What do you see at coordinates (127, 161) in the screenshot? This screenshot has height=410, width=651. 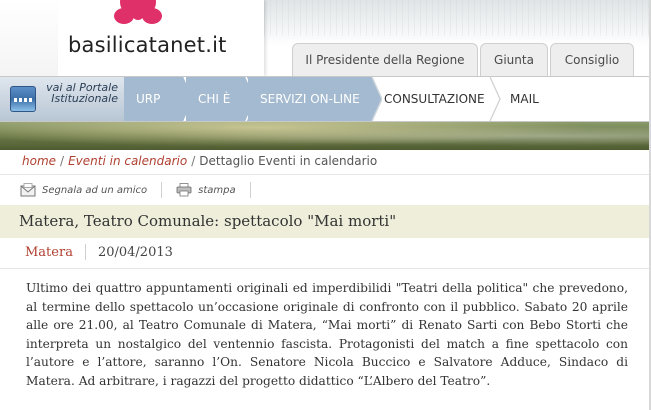 I see `breadcrumb-events: Eventi in calendario` at bounding box center [127, 161].